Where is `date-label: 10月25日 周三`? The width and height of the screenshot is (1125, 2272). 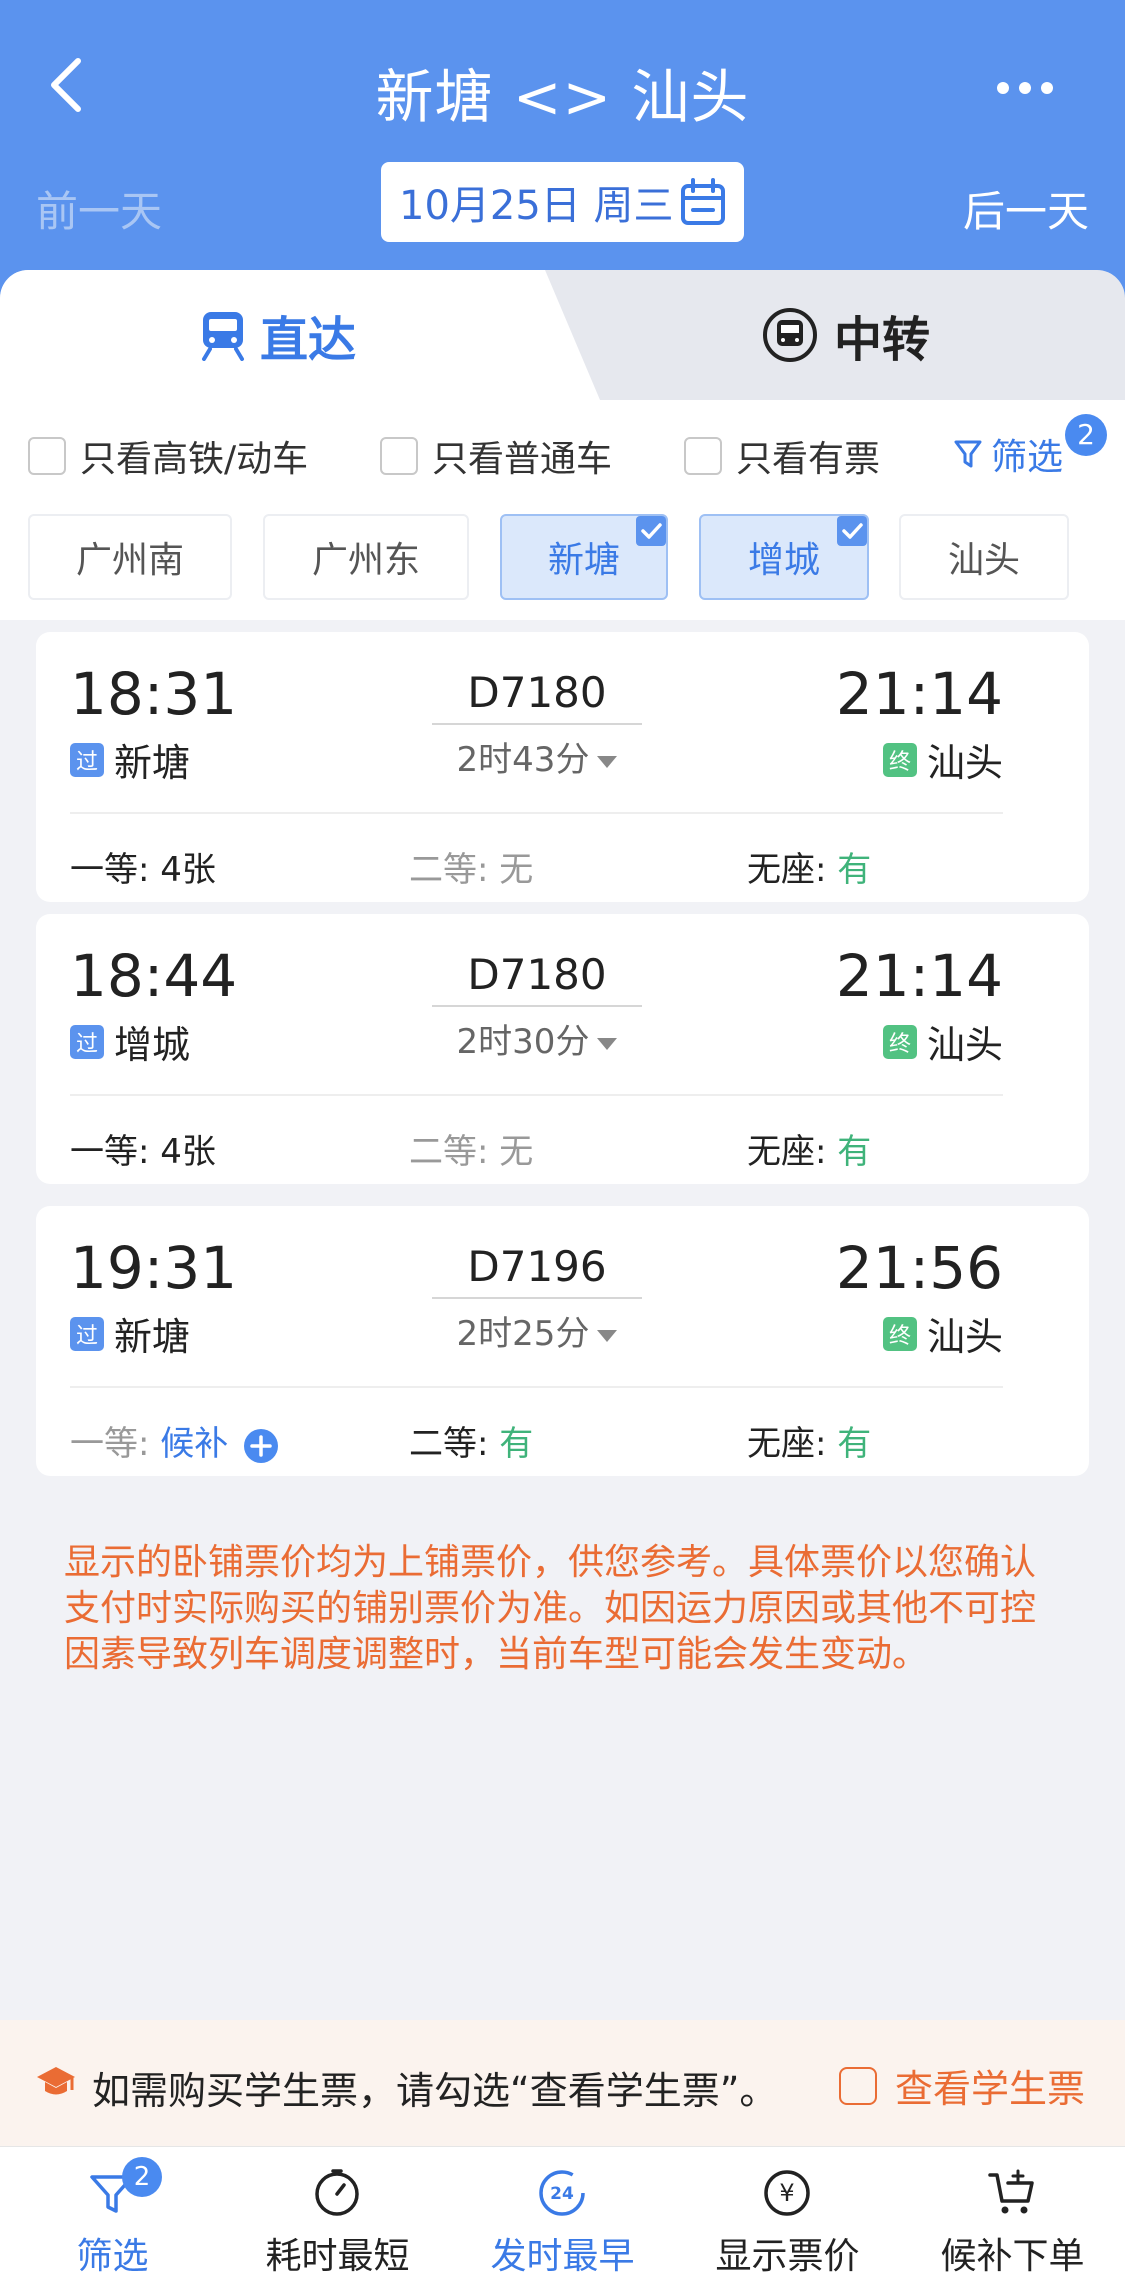 date-label: 10月25日 周三 is located at coordinates (536, 206).